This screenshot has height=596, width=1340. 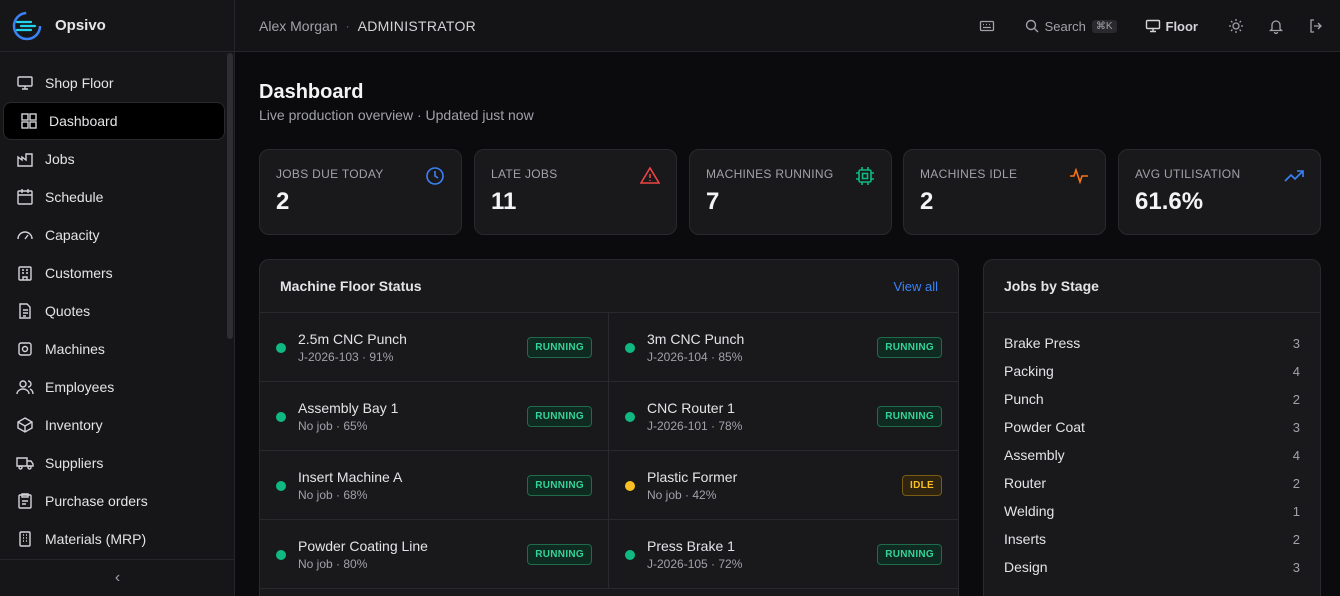 What do you see at coordinates (524, 174) in the screenshot?
I see `kpi-label: LATE JOBS` at bounding box center [524, 174].